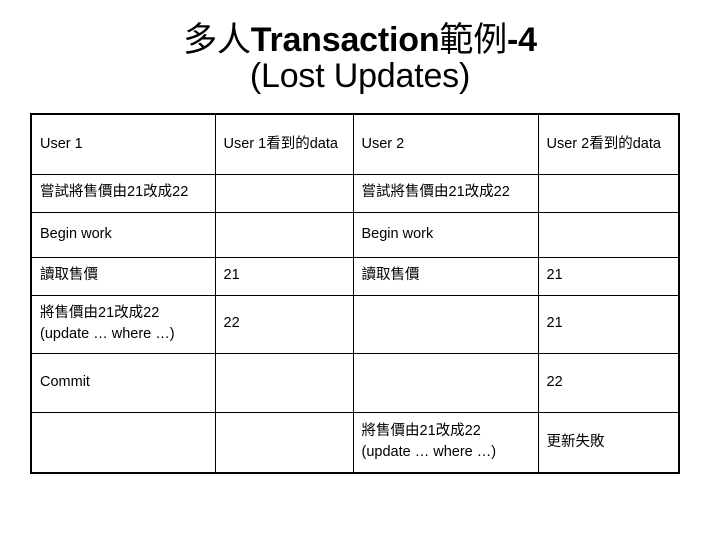 The image size is (720, 540). I want to click on page-title-line-2: (Lost Updates), so click(360, 76).